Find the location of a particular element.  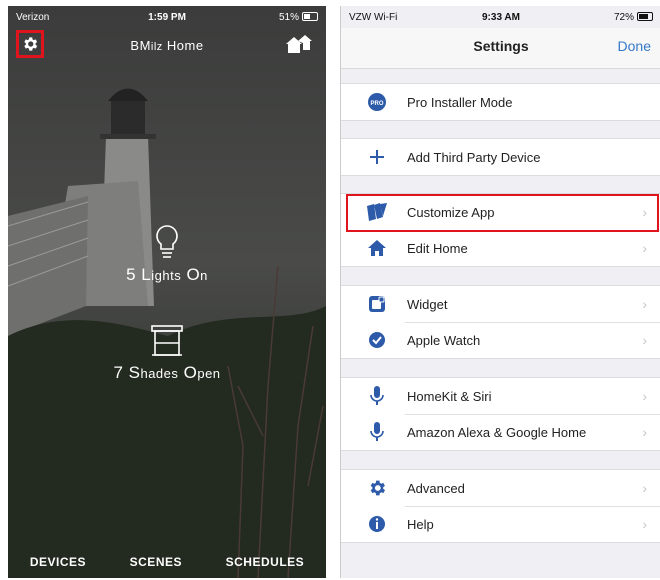

carrier-label: VZW Wi-Fi is located at coordinates (373, 17).